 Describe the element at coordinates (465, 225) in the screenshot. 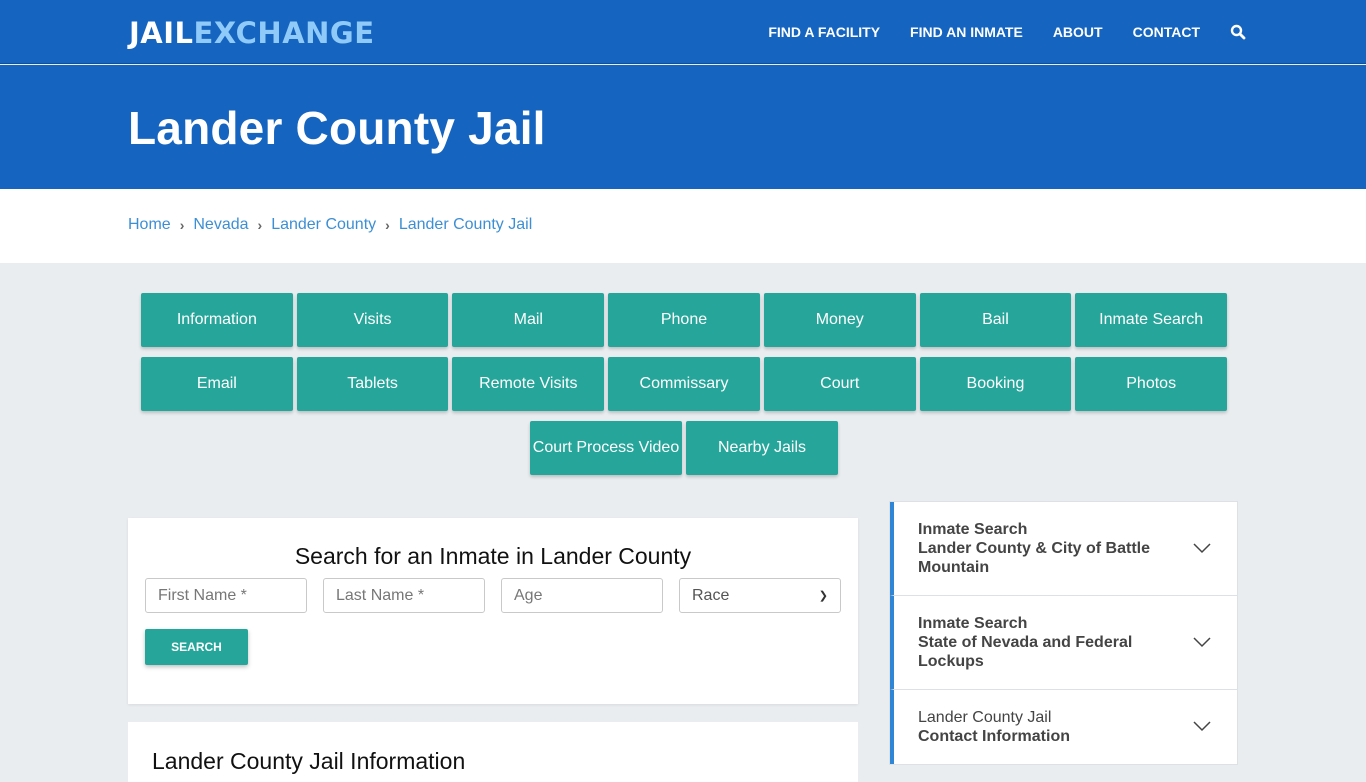

I see `breadcrumb-facility: Lander County Jail` at that location.